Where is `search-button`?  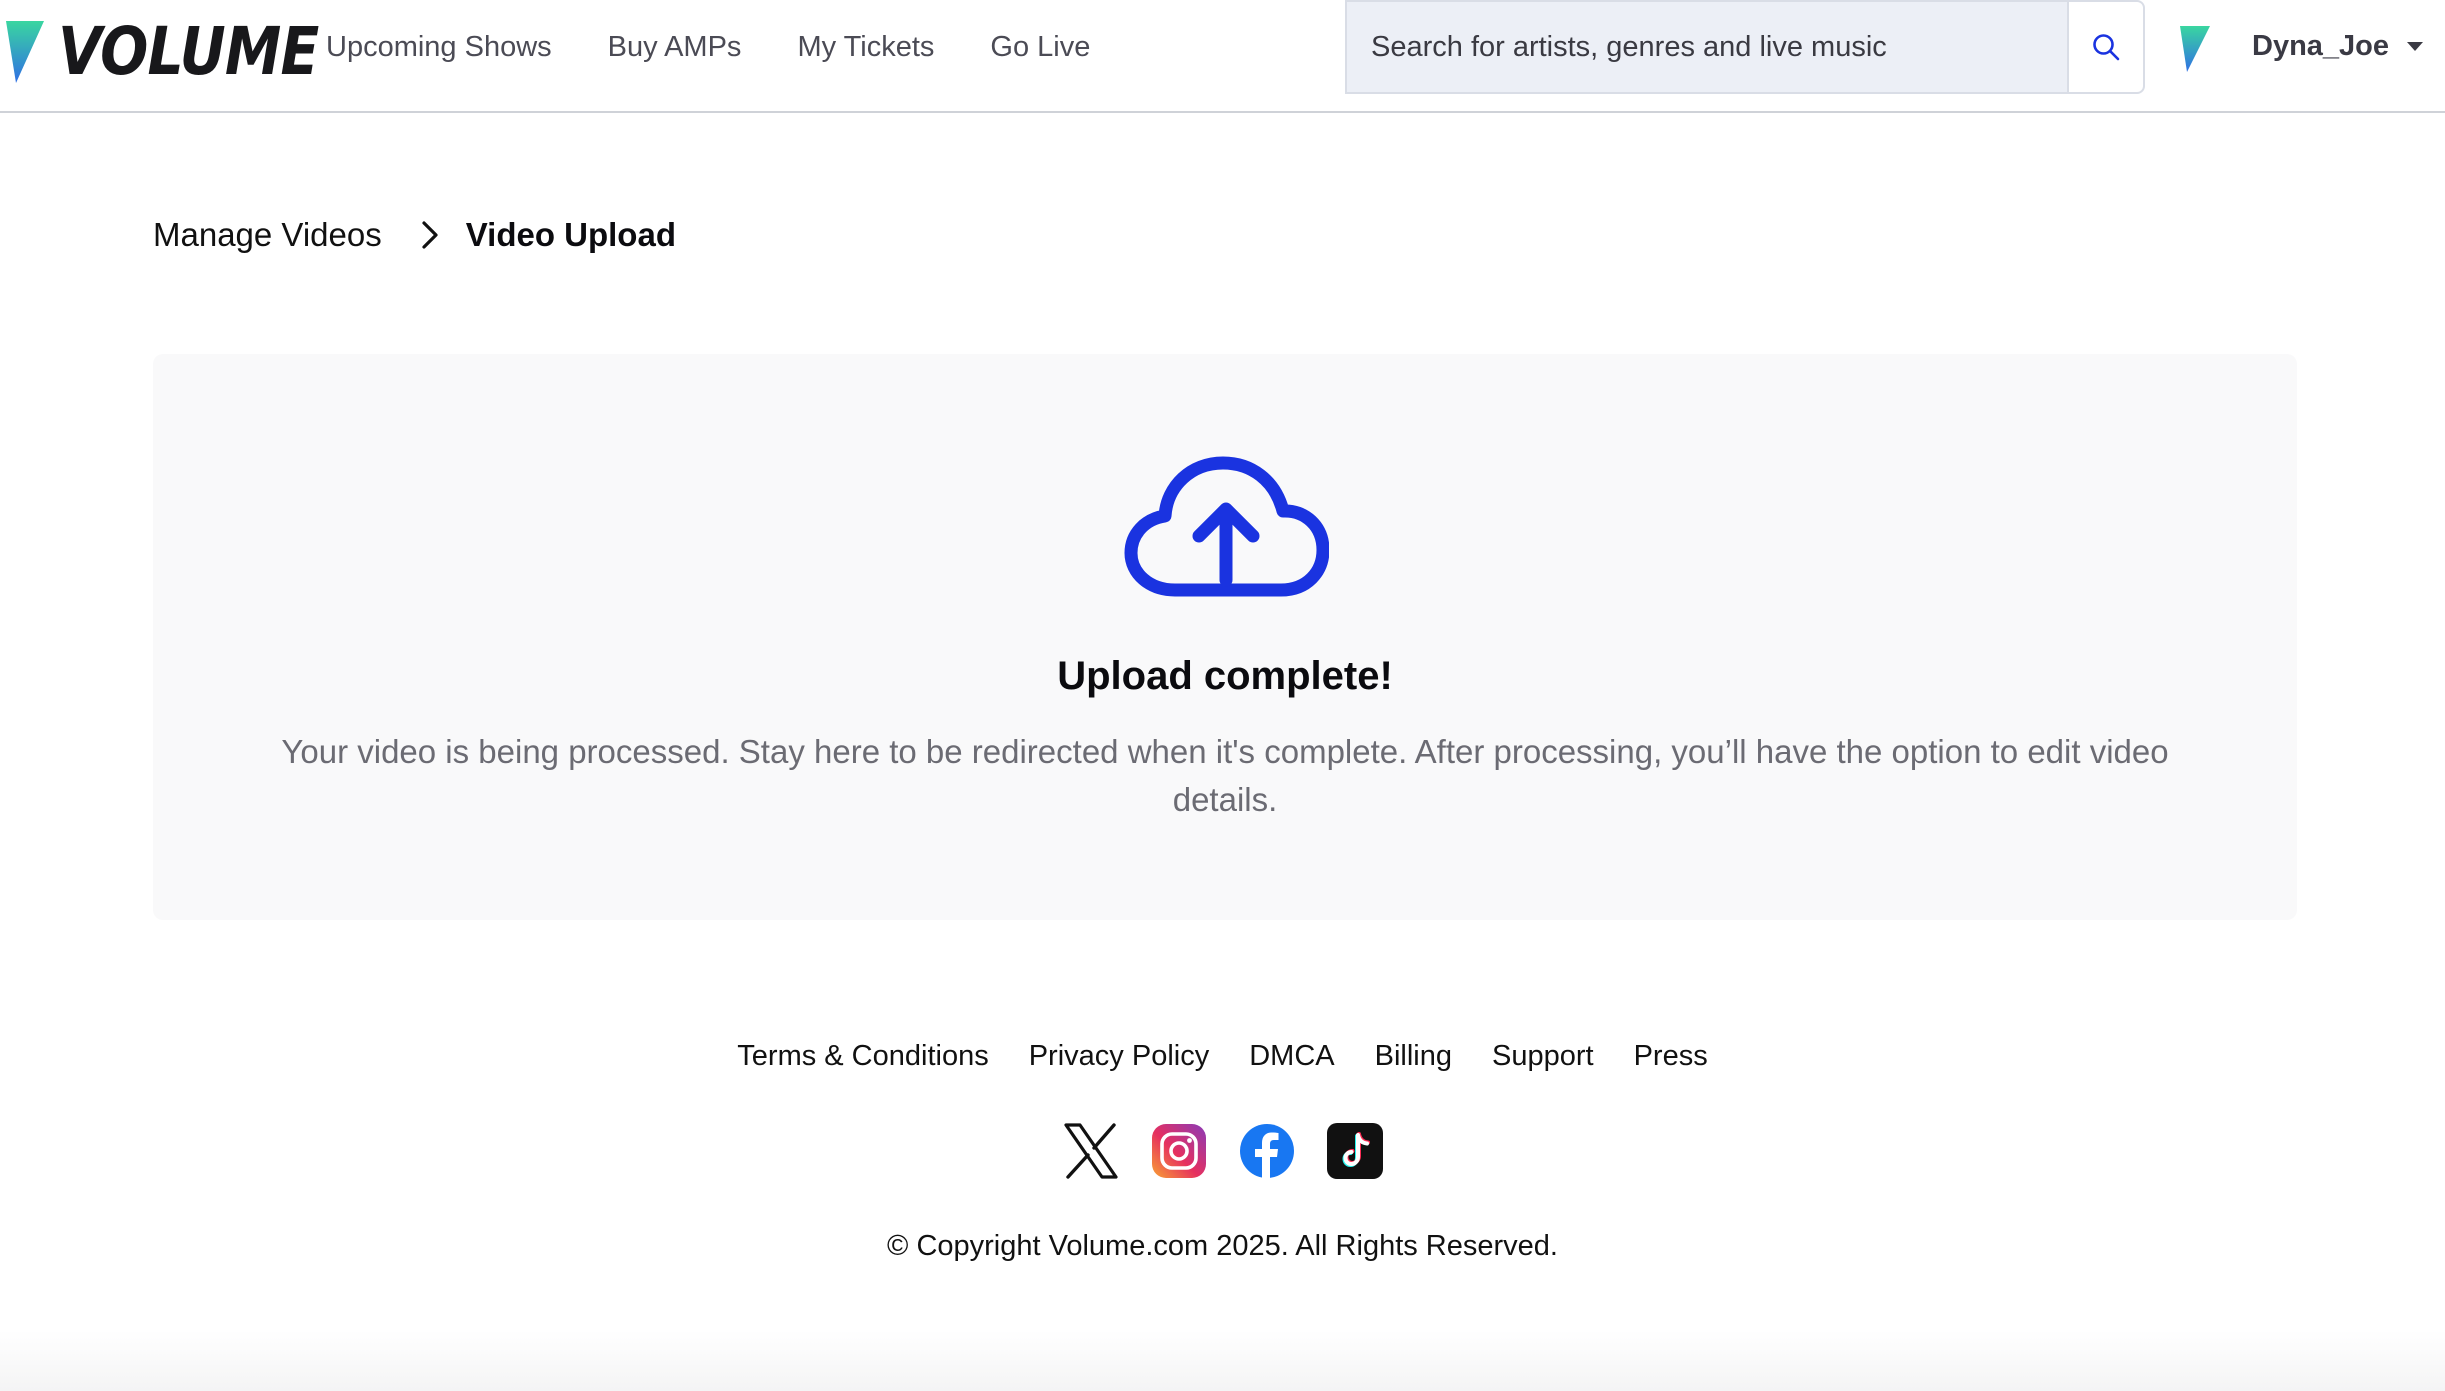 search-button is located at coordinates (2105, 47).